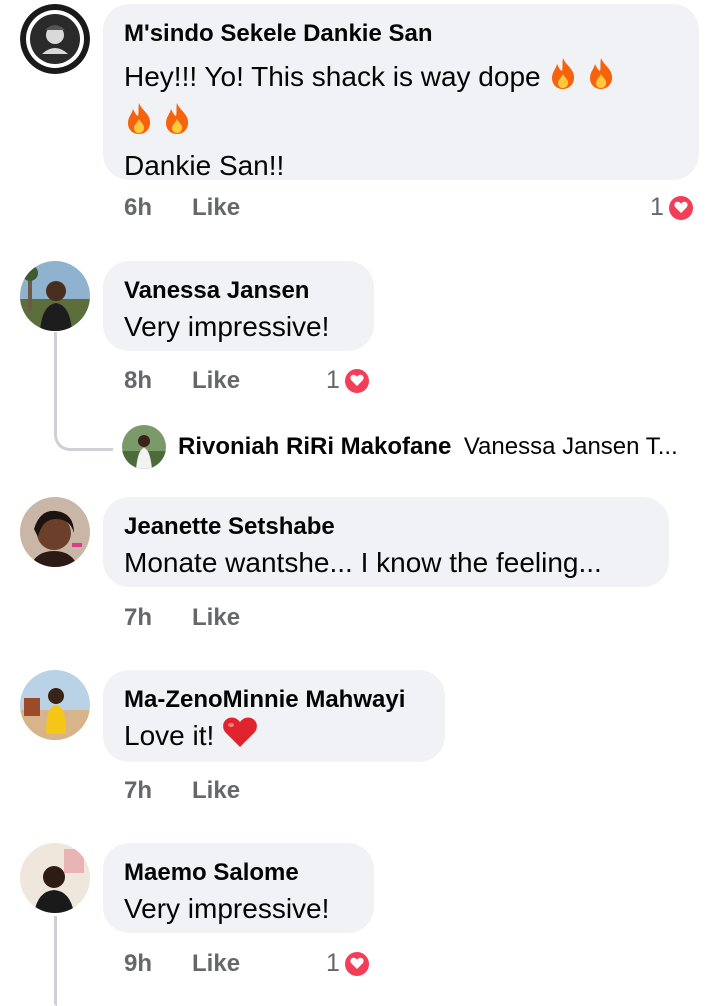  Describe the element at coordinates (182, 964) in the screenshot. I see `comment-meta: 9h Like` at that location.